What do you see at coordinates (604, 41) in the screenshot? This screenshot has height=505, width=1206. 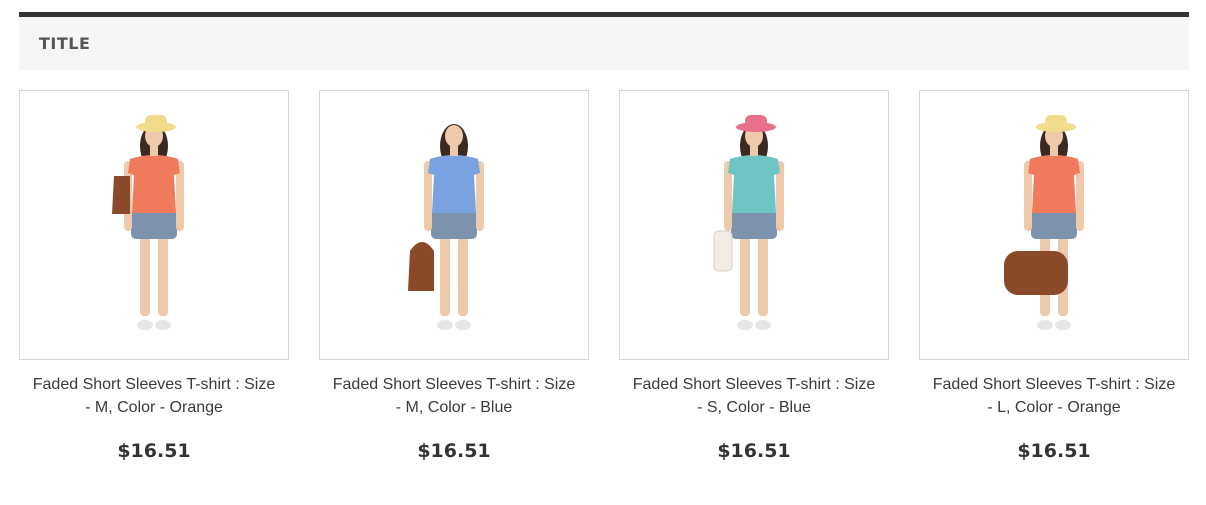 I see `block-header: TITLE` at bounding box center [604, 41].